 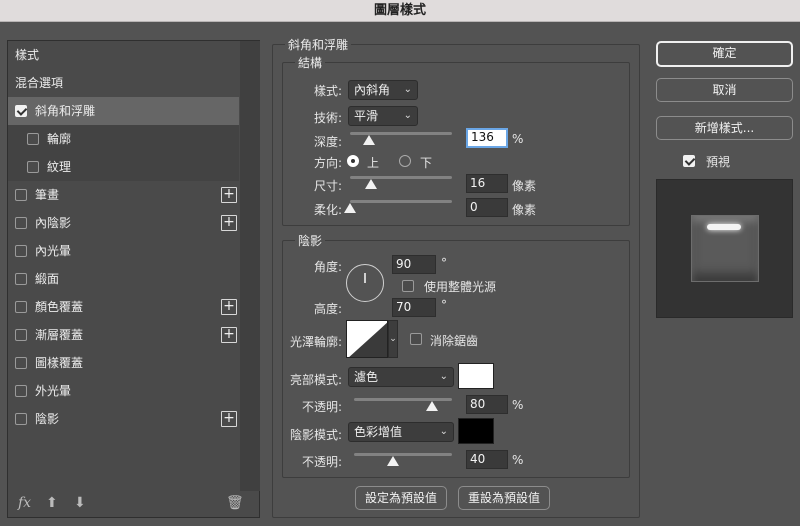 What do you see at coordinates (21, 195) in the screenshot?
I see `stroke-checkbox` at bounding box center [21, 195].